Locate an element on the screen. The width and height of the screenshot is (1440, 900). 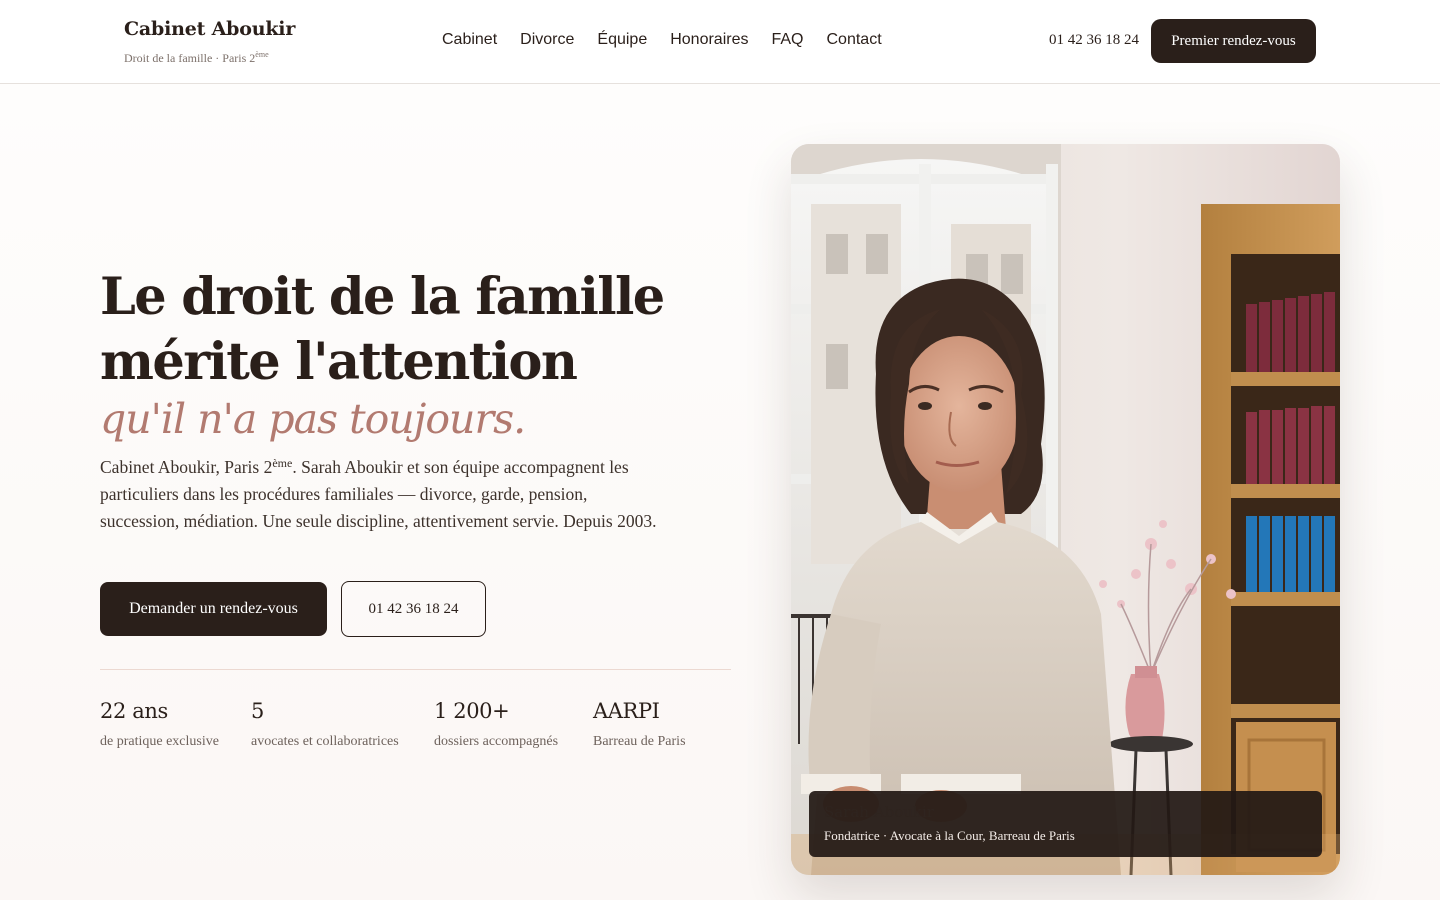
stat-value: 22 ans is located at coordinates (134, 711).